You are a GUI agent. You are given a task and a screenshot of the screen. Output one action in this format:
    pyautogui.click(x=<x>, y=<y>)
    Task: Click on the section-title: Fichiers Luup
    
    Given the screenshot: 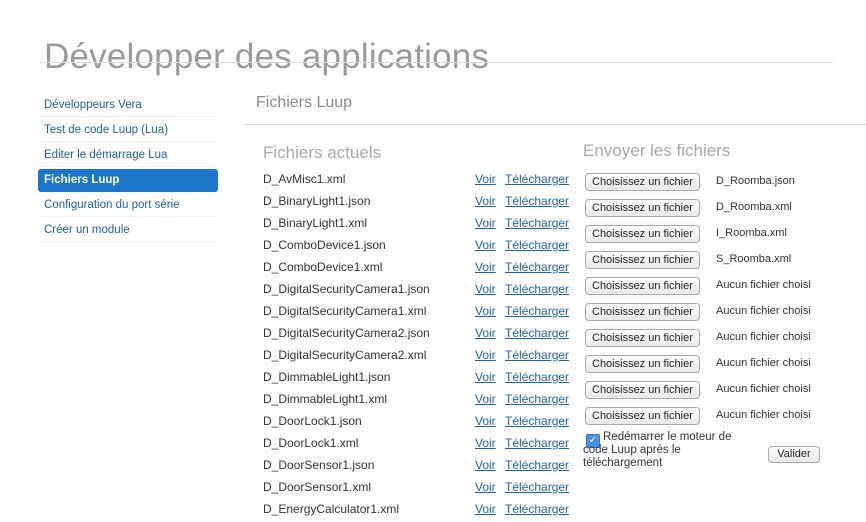 What is the action you would take?
    pyautogui.click(x=304, y=102)
    